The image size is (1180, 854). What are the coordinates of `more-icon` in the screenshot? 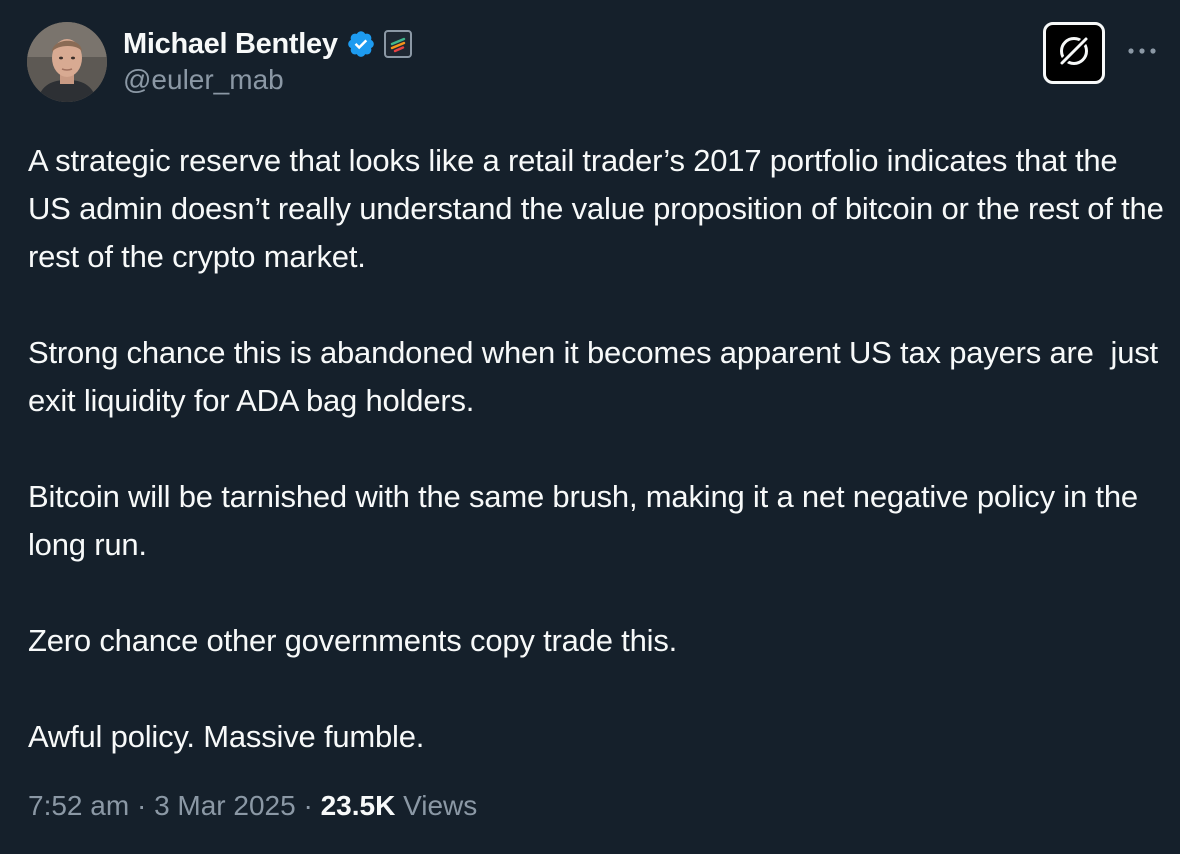 It's located at (1142, 51).